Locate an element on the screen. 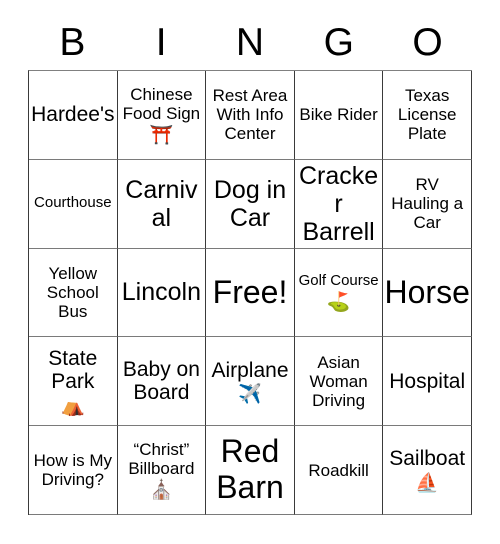 This screenshot has height=544, width=500. bingo-cell-label: Carnival is located at coordinates (161, 203).